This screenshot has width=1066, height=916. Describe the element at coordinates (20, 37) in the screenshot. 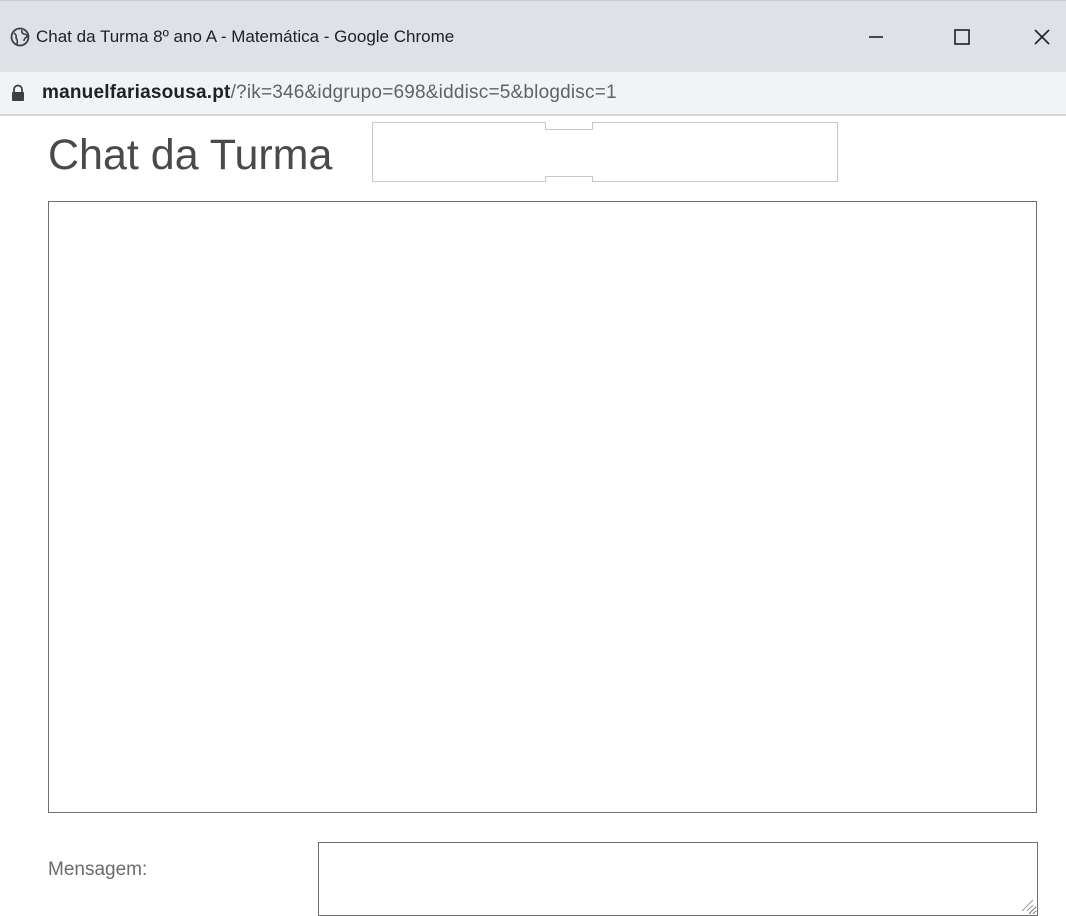

I see `globe-icon` at that location.